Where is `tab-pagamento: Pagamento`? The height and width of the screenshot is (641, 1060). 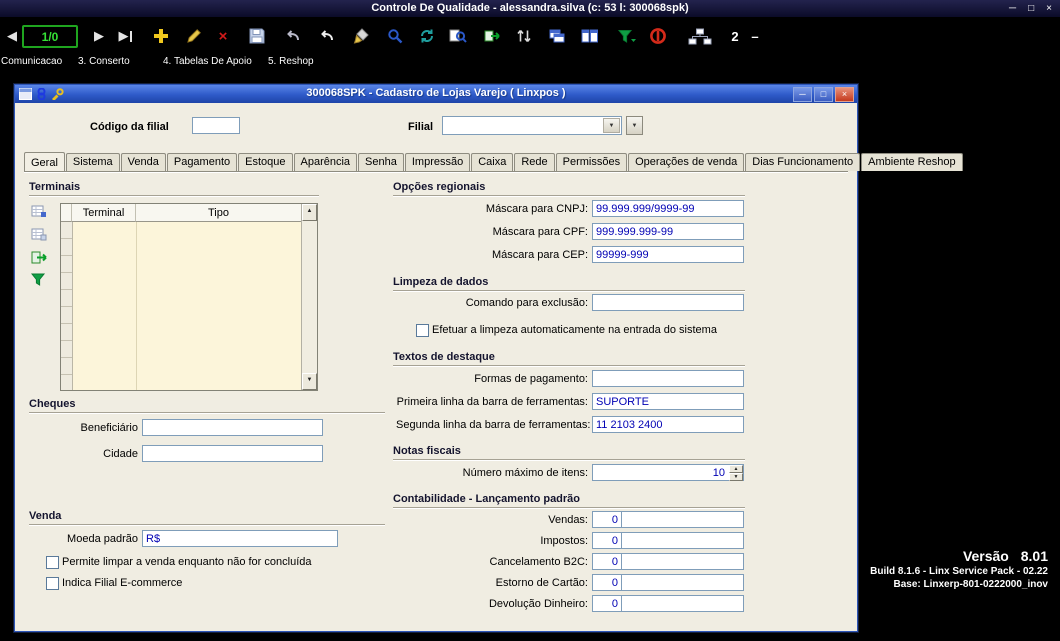
tab-pagamento: Pagamento is located at coordinates (202, 162).